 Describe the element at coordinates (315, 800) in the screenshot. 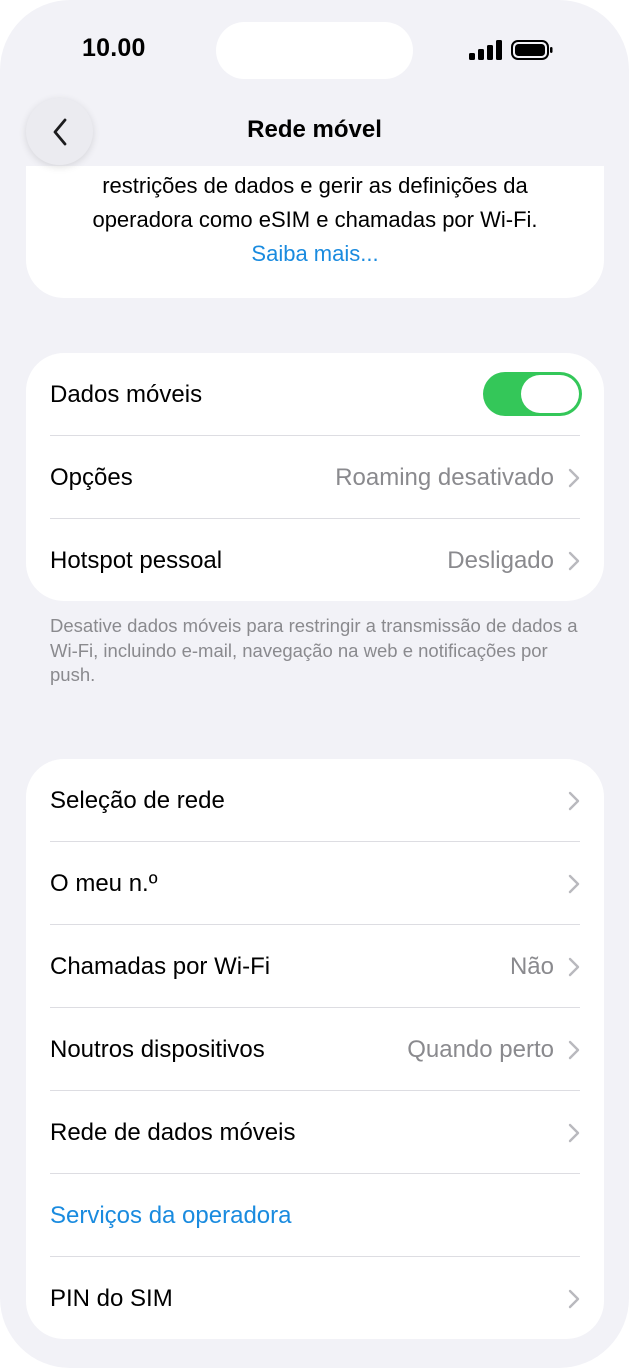

I see `network-selection-row: Seleção de rede` at that location.